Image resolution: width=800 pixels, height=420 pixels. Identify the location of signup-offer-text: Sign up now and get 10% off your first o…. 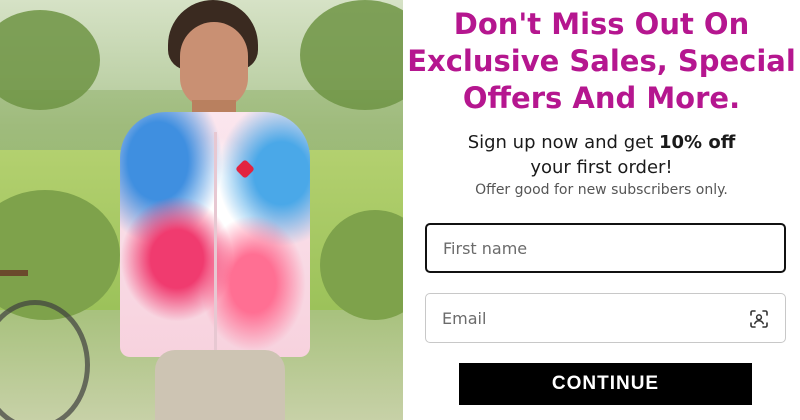
(601, 155).